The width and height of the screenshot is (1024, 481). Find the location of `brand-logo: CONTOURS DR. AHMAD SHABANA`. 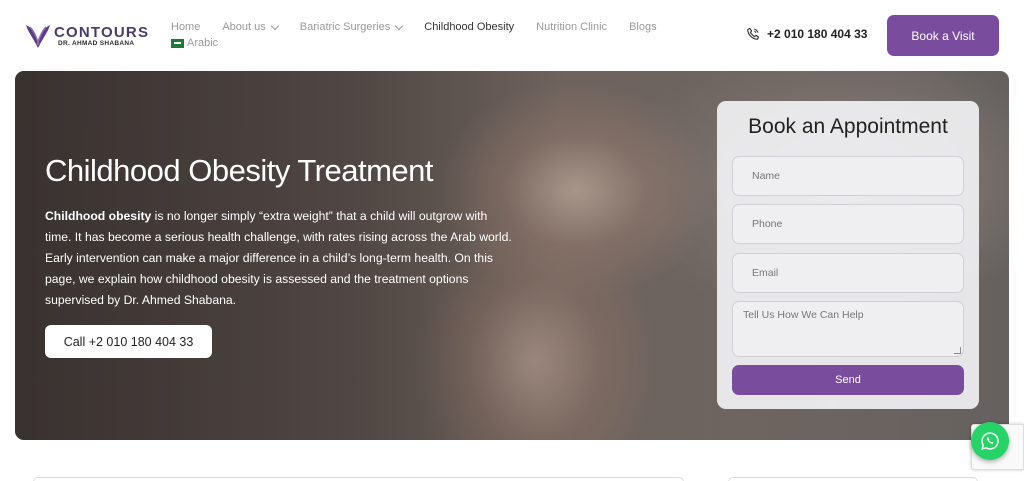

brand-logo: CONTOURS DR. AHMAD SHABANA is located at coordinates (86, 36).